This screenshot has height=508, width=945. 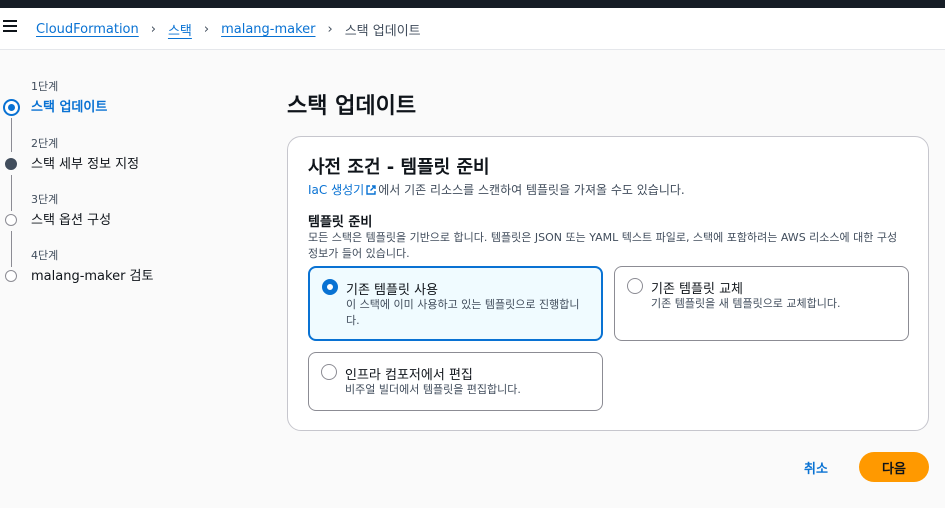 What do you see at coordinates (392, 290) in the screenshot?
I see `option-title: 기존 템플릿 사용` at bounding box center [392, 290].